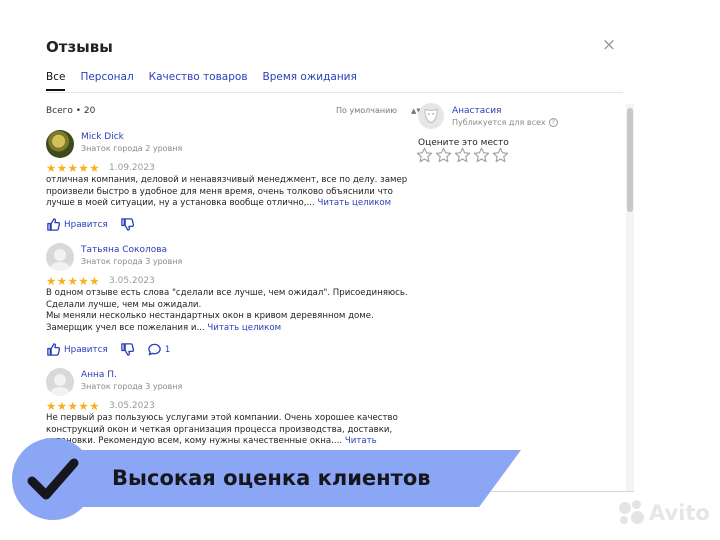 The width and height of the screenshot is (720, 540). Describe the element at coordinates (167, 349) in the screenshot. I see `comments-count: 1` at that location.